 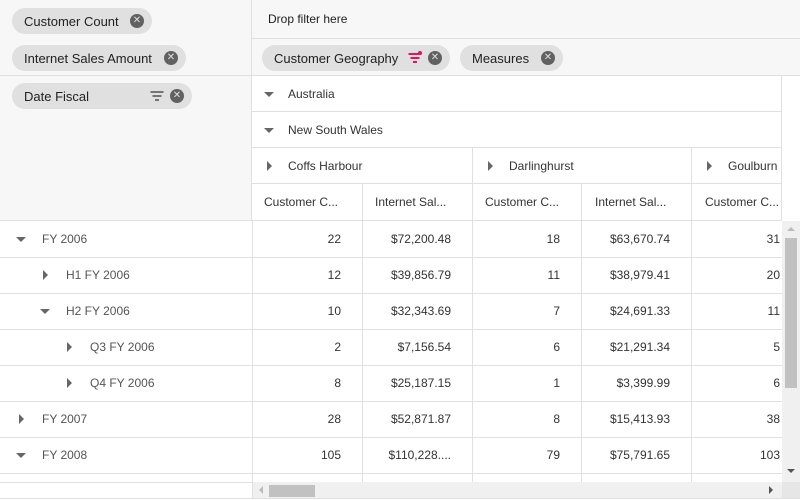 What do you see at coordinates (292, 491) in the screenshot?
I see `horizontal-scroll-thumb` at bounding box center [292, 491].